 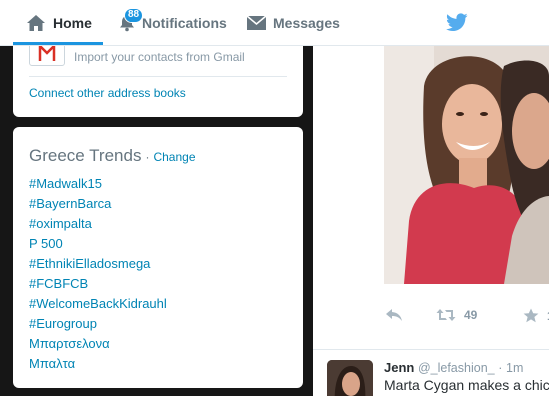 I want to click on import-gmail-text: Import your contacts from Gmail, so click(x=159, y=57).